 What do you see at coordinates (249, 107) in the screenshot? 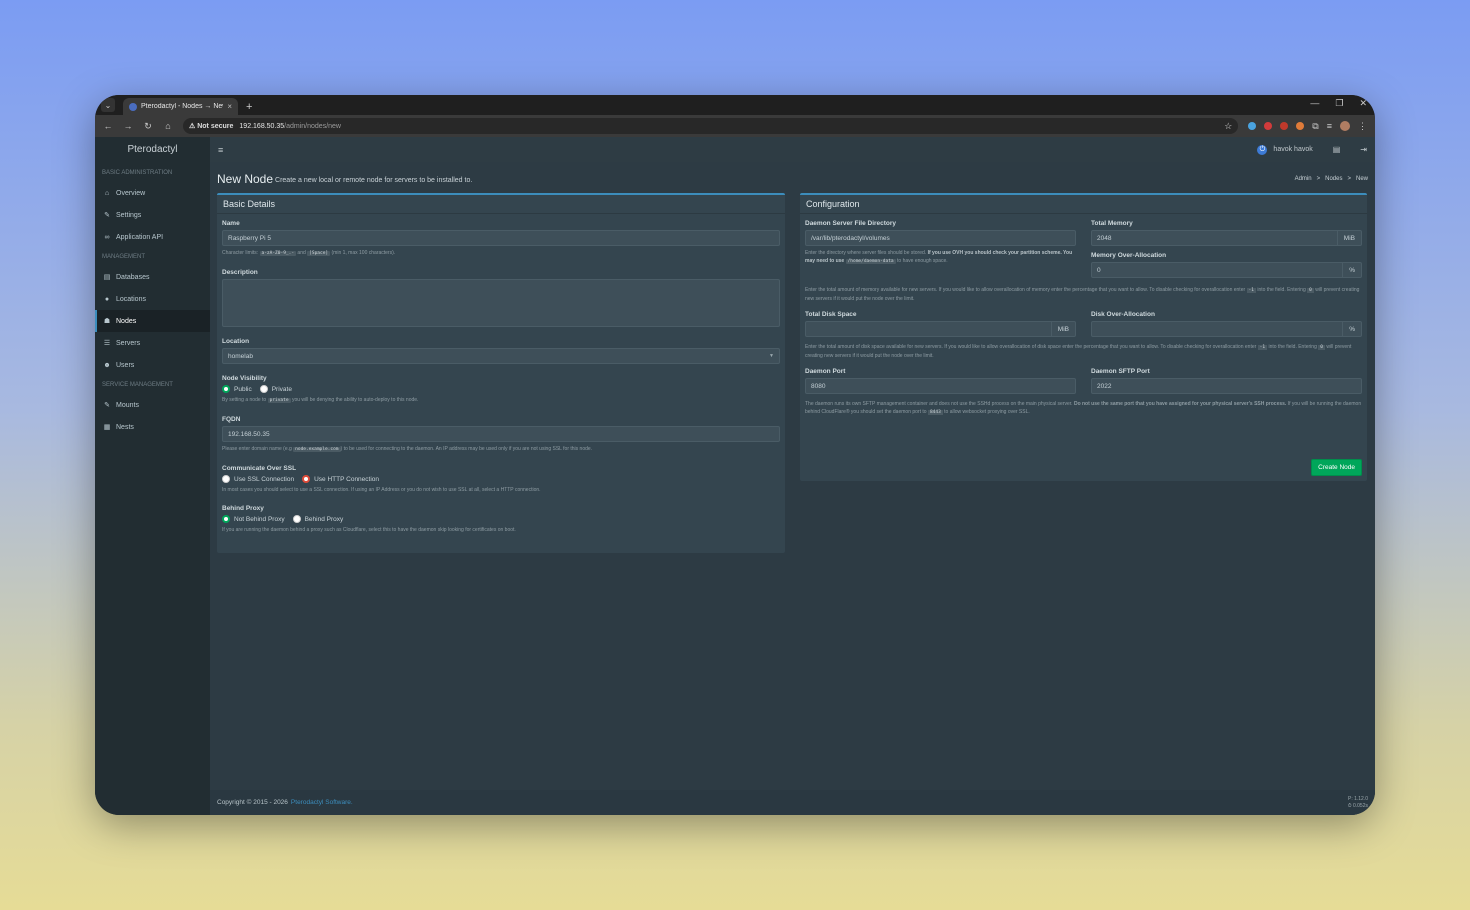
I see `new-tab-icon: +` at bounding box center [249, 107].